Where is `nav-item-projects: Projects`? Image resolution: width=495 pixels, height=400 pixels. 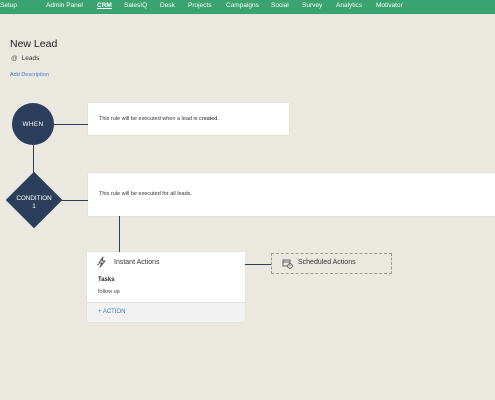 nav-item-projects: Projects is located at coordinates (199, 5).